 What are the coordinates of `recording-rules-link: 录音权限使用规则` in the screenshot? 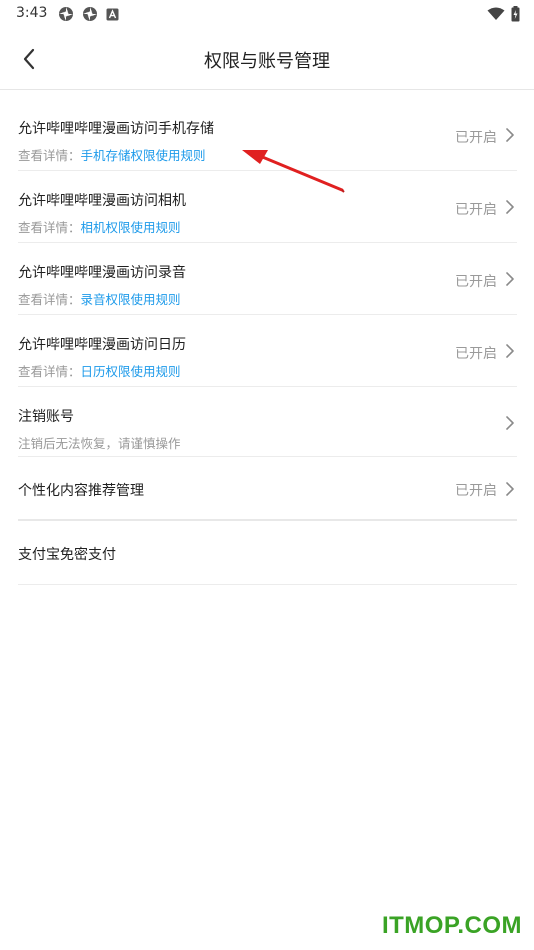 It's located at (131, 299).